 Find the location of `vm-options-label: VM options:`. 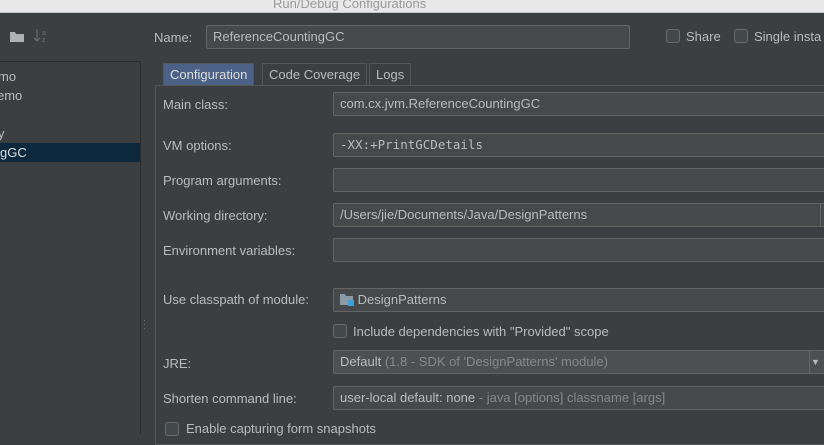

vm-options-label: VM options: is located at coordinates (197, 145).